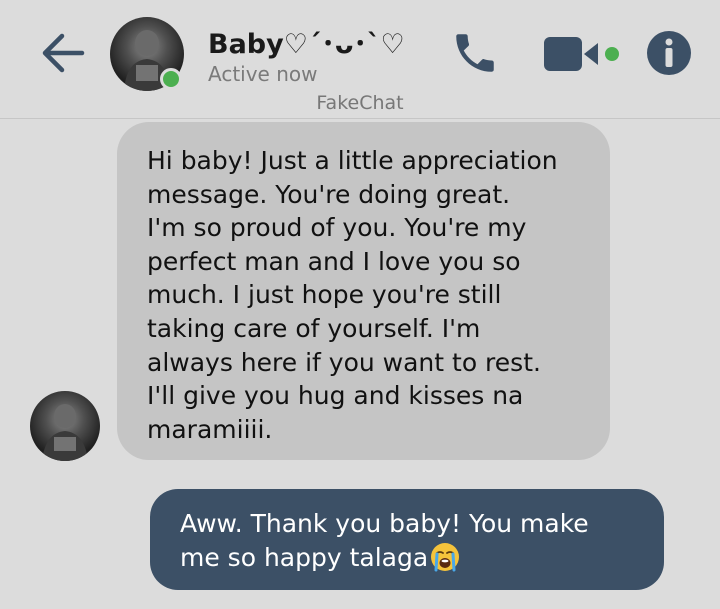 The image size is (720, 609). What do you see at coordinates (65, 426) in the screenshot?
I see `sender-avatar` at bounding box center [65, 426].